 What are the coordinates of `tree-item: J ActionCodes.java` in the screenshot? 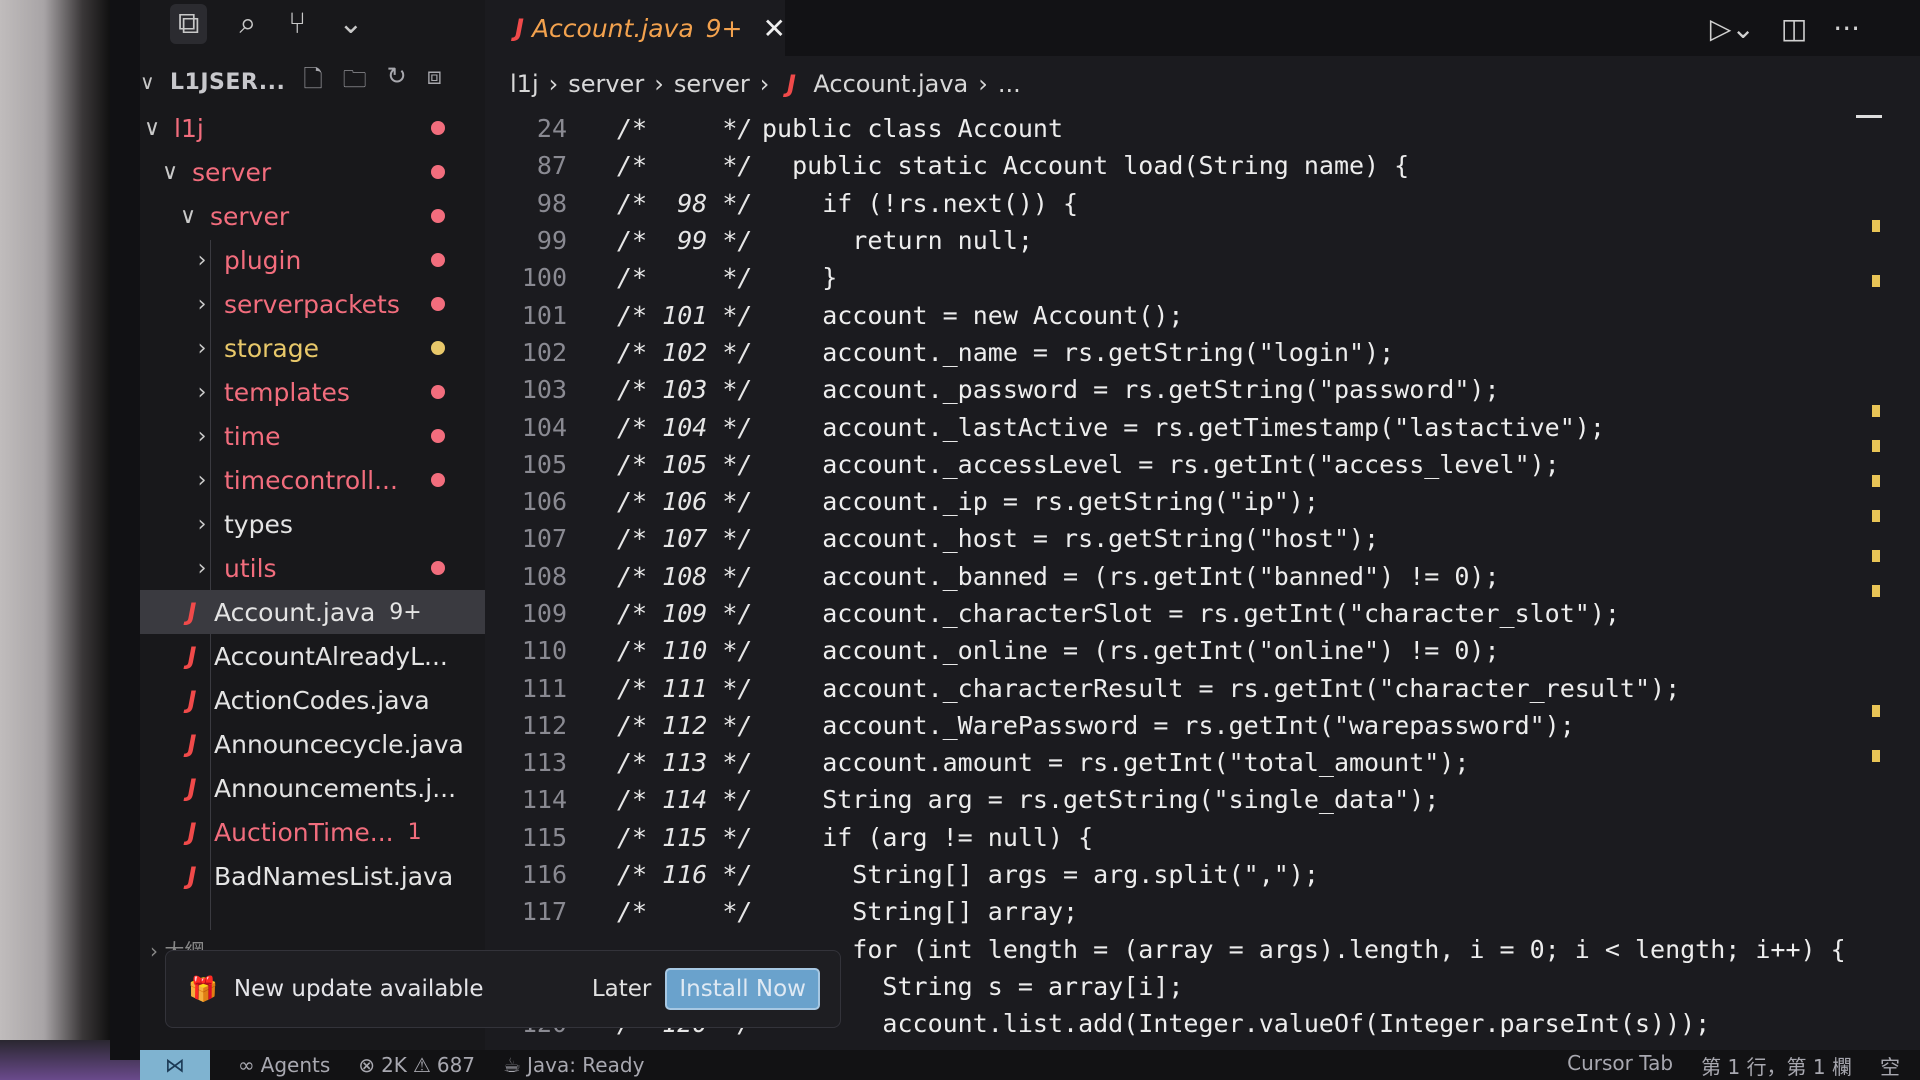 It's located at (312, 700).